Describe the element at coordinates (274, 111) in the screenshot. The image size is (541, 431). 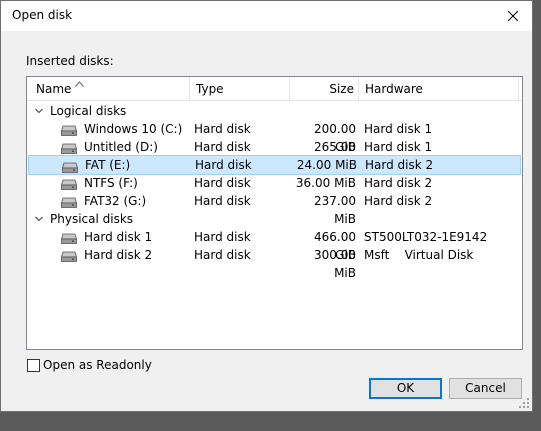
I see `group-header: Logical disks` at that location.